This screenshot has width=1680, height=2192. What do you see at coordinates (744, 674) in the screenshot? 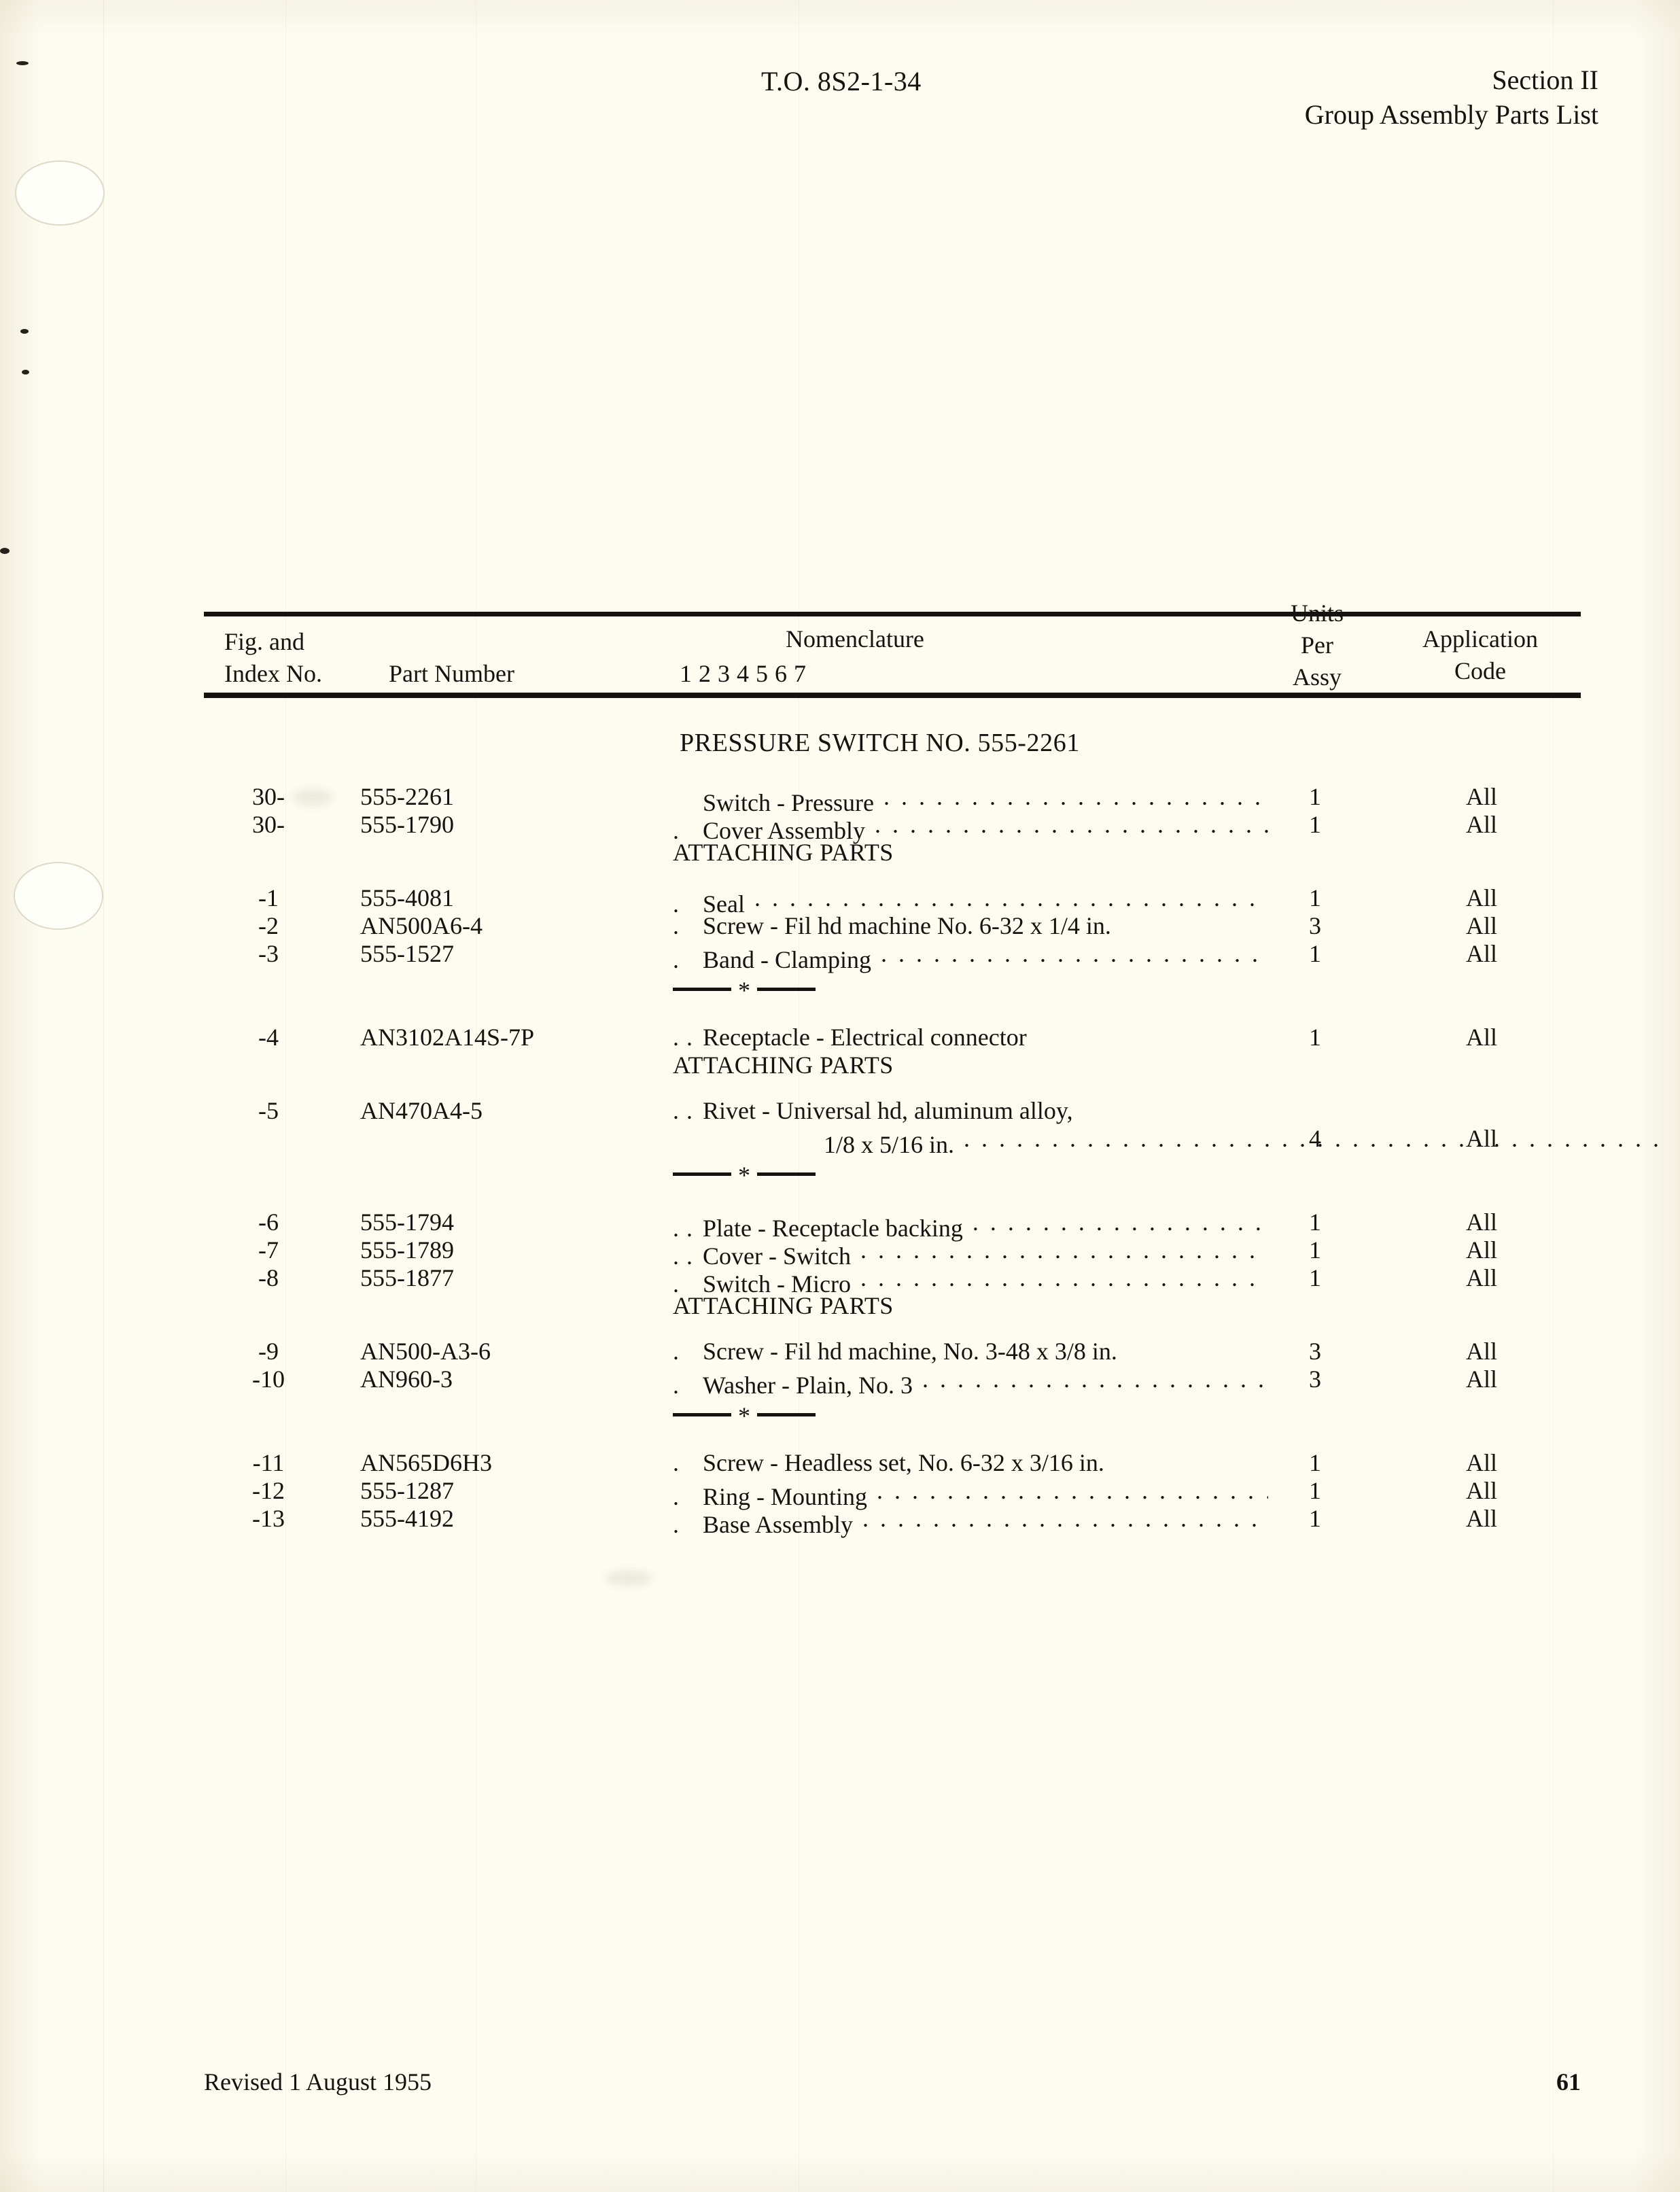
I see `column-header-indent-digits: 1 2 3 4 5 6 7` at bounding box center [744, 674].